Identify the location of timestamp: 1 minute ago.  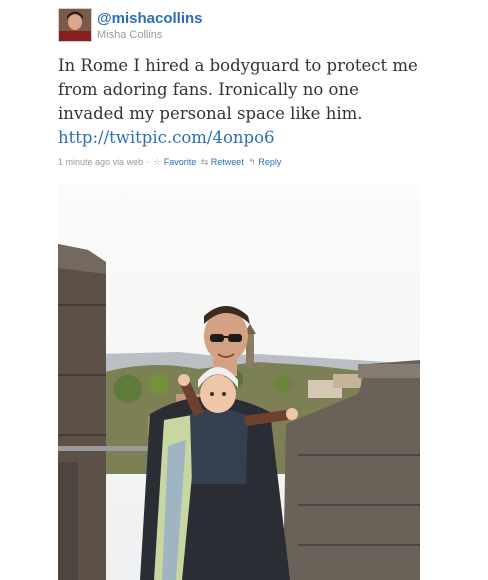
(84, 162).